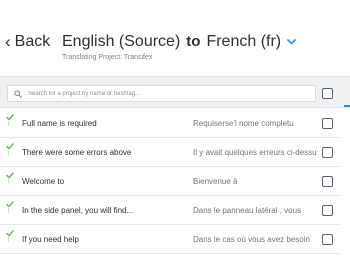  Describe the element at coordinates (170, 181) in the screenshot. I see `string-row: | Welcome to Bienvenue à` at that location.